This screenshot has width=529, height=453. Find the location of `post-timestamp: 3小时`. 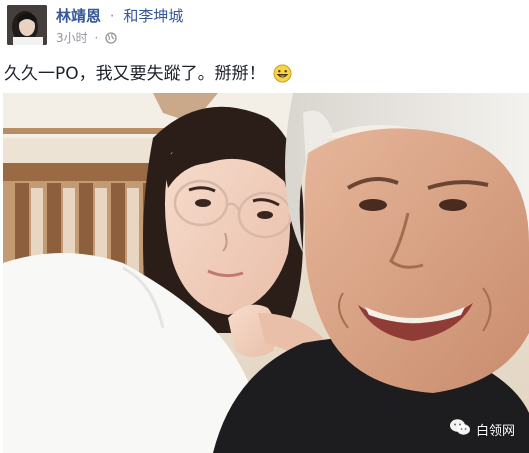

post-timestamp: 3小时 is located at coordinates (72, 38).